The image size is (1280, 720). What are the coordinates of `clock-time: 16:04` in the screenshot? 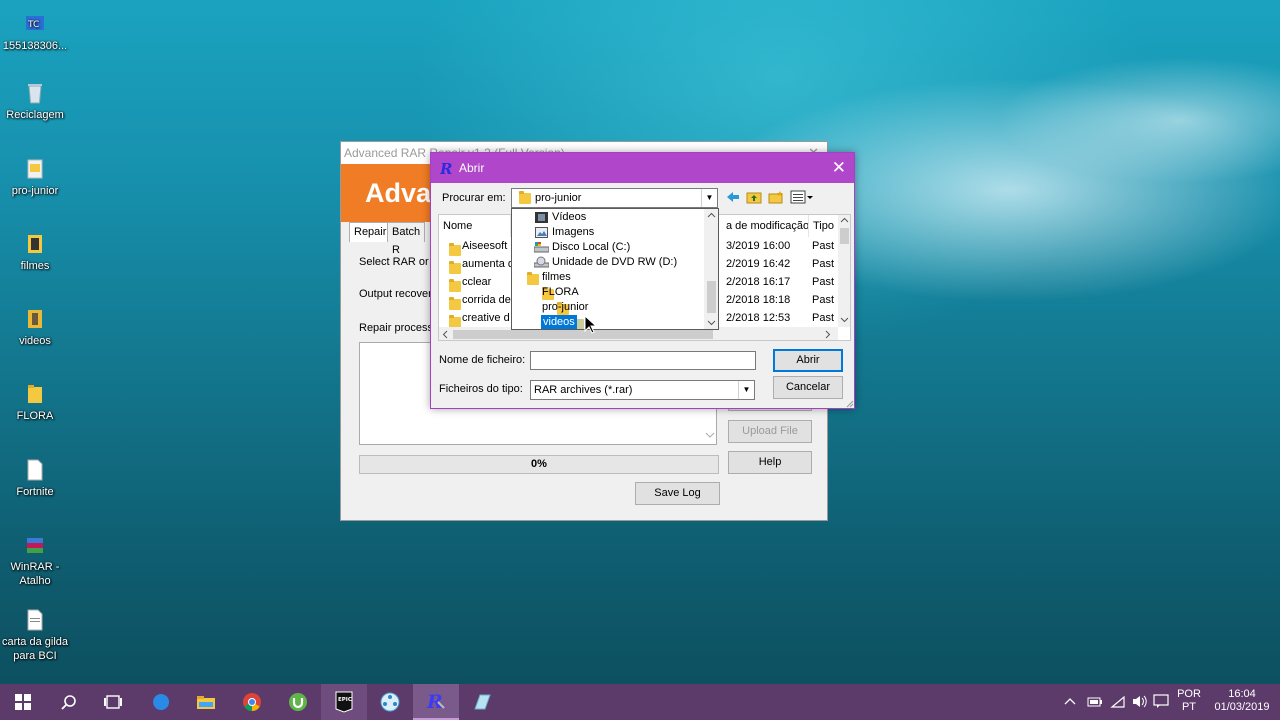 It's located at (1242, 694).